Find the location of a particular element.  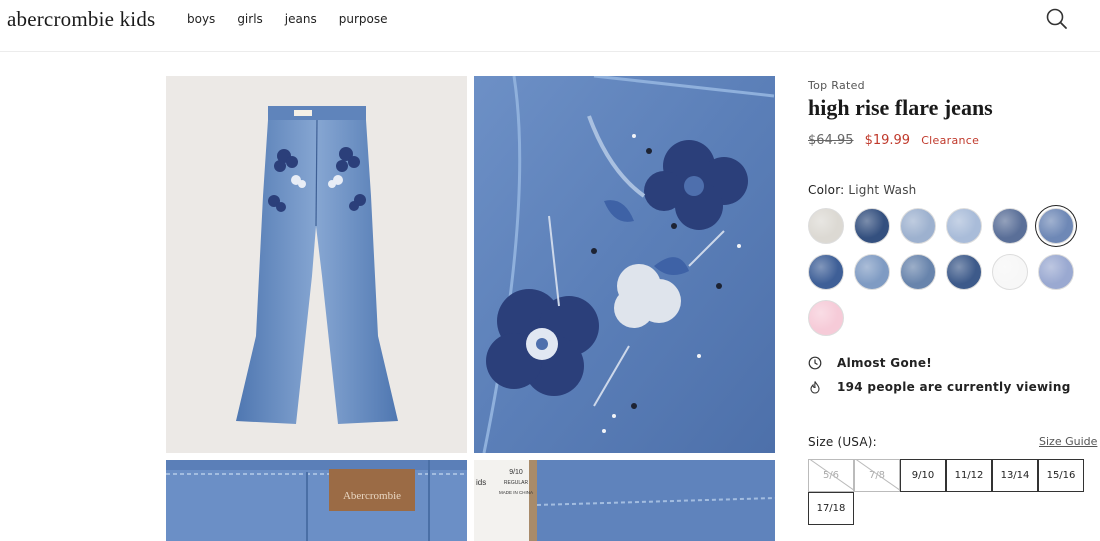

product-title: high rise flare jeans is located at coordinates (900, 107).